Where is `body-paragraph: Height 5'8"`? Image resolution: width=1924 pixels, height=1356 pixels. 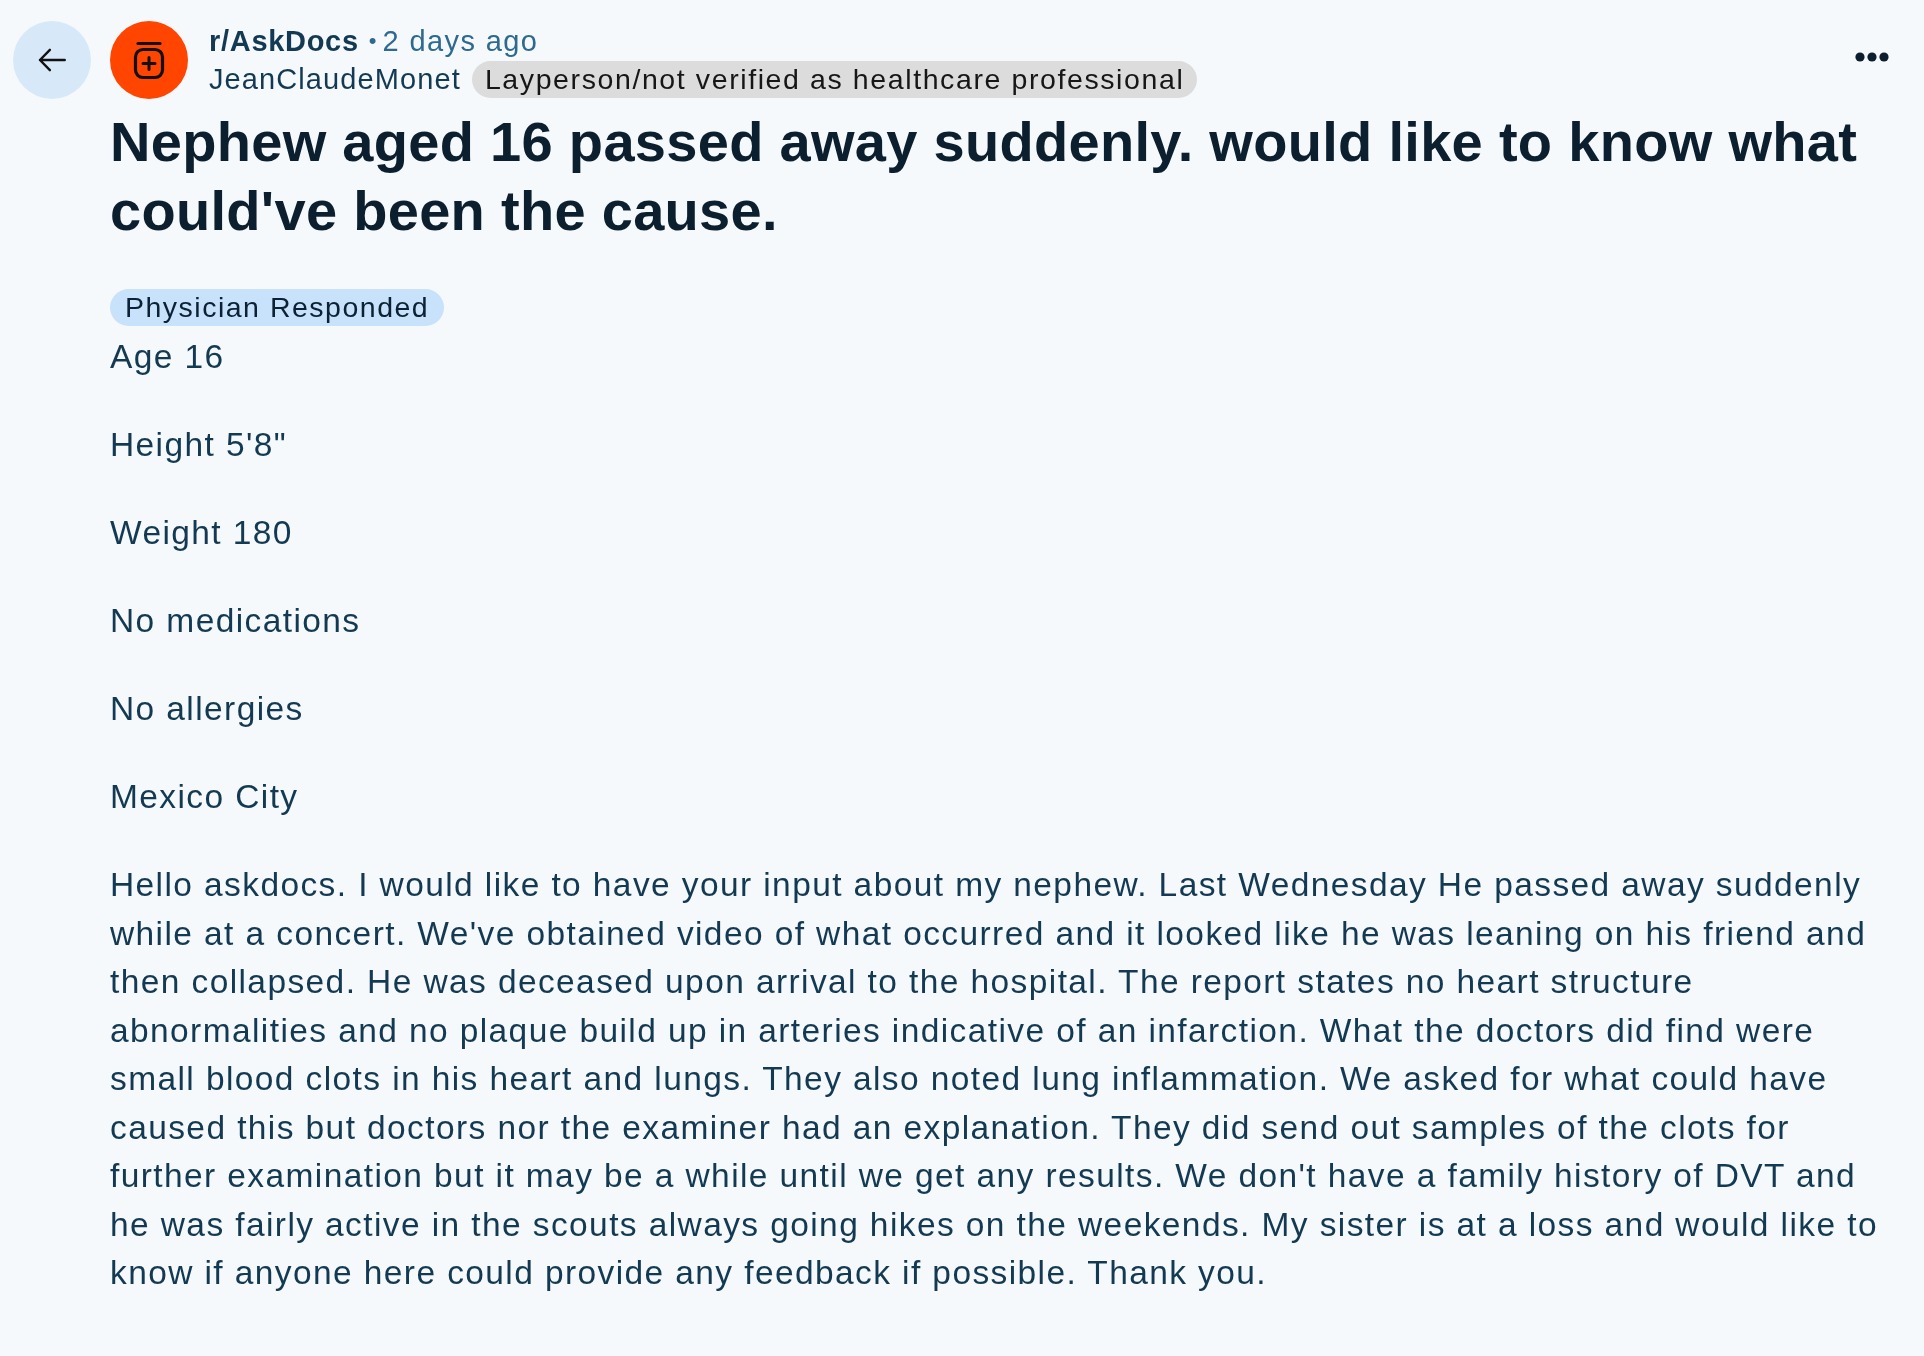 body-paragraph: Height 5'8" is located at coordinates (199, 445).